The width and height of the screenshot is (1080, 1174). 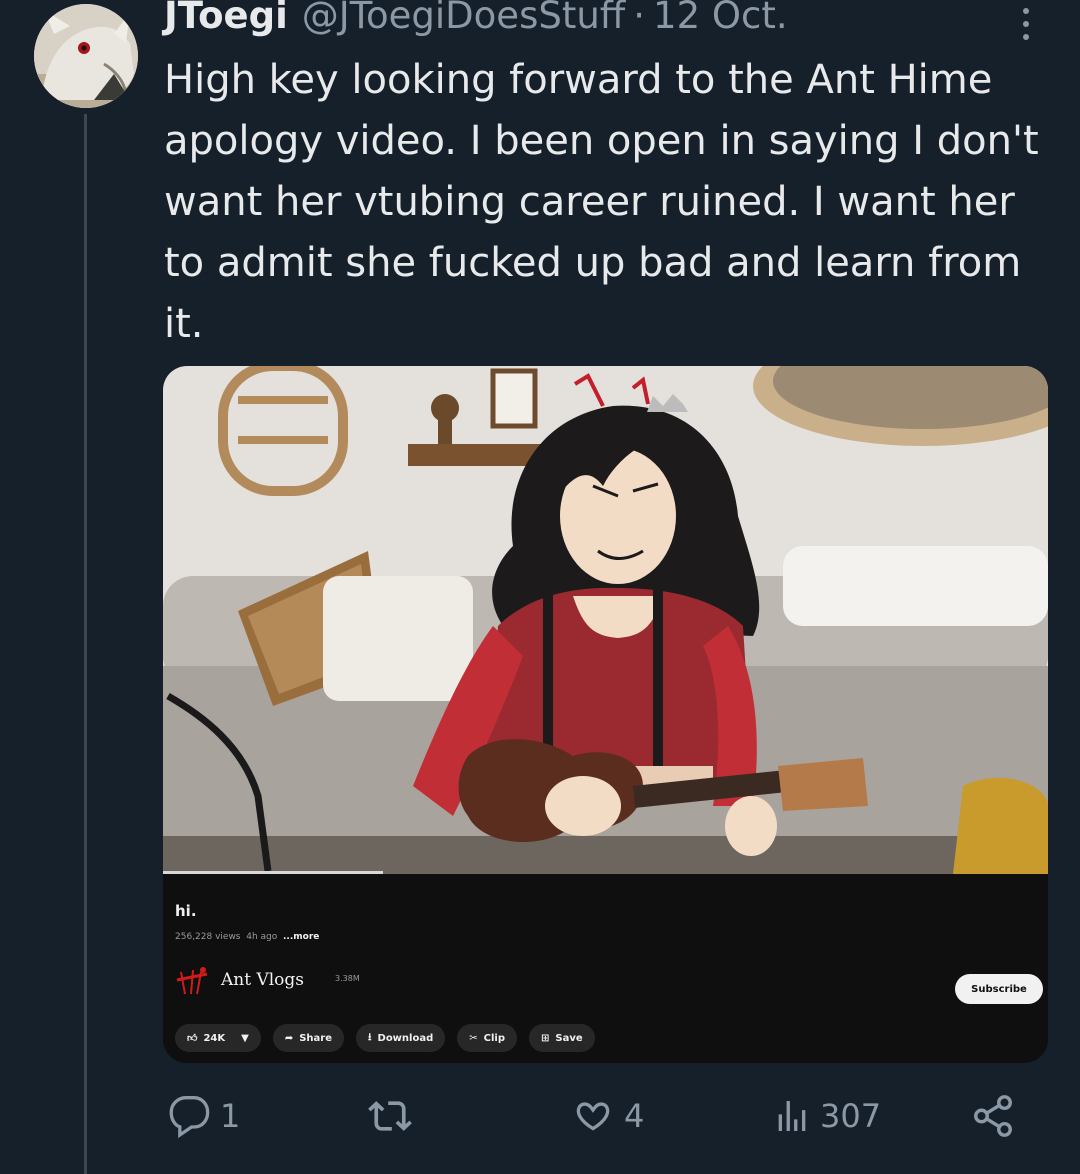 I want to click on video-share-label: Share, so click(x=316, y=1038).